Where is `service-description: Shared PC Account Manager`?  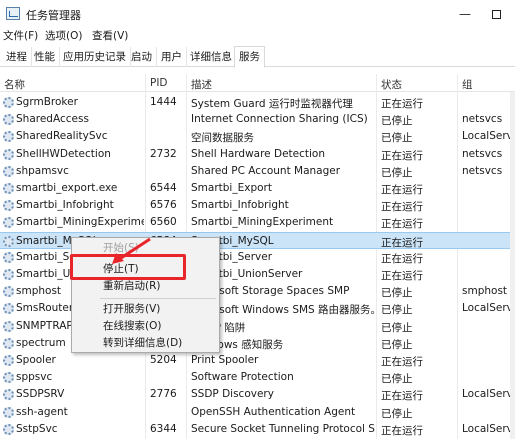 service-description: Shared PC Account Manager is located at coordinates (266, 170).